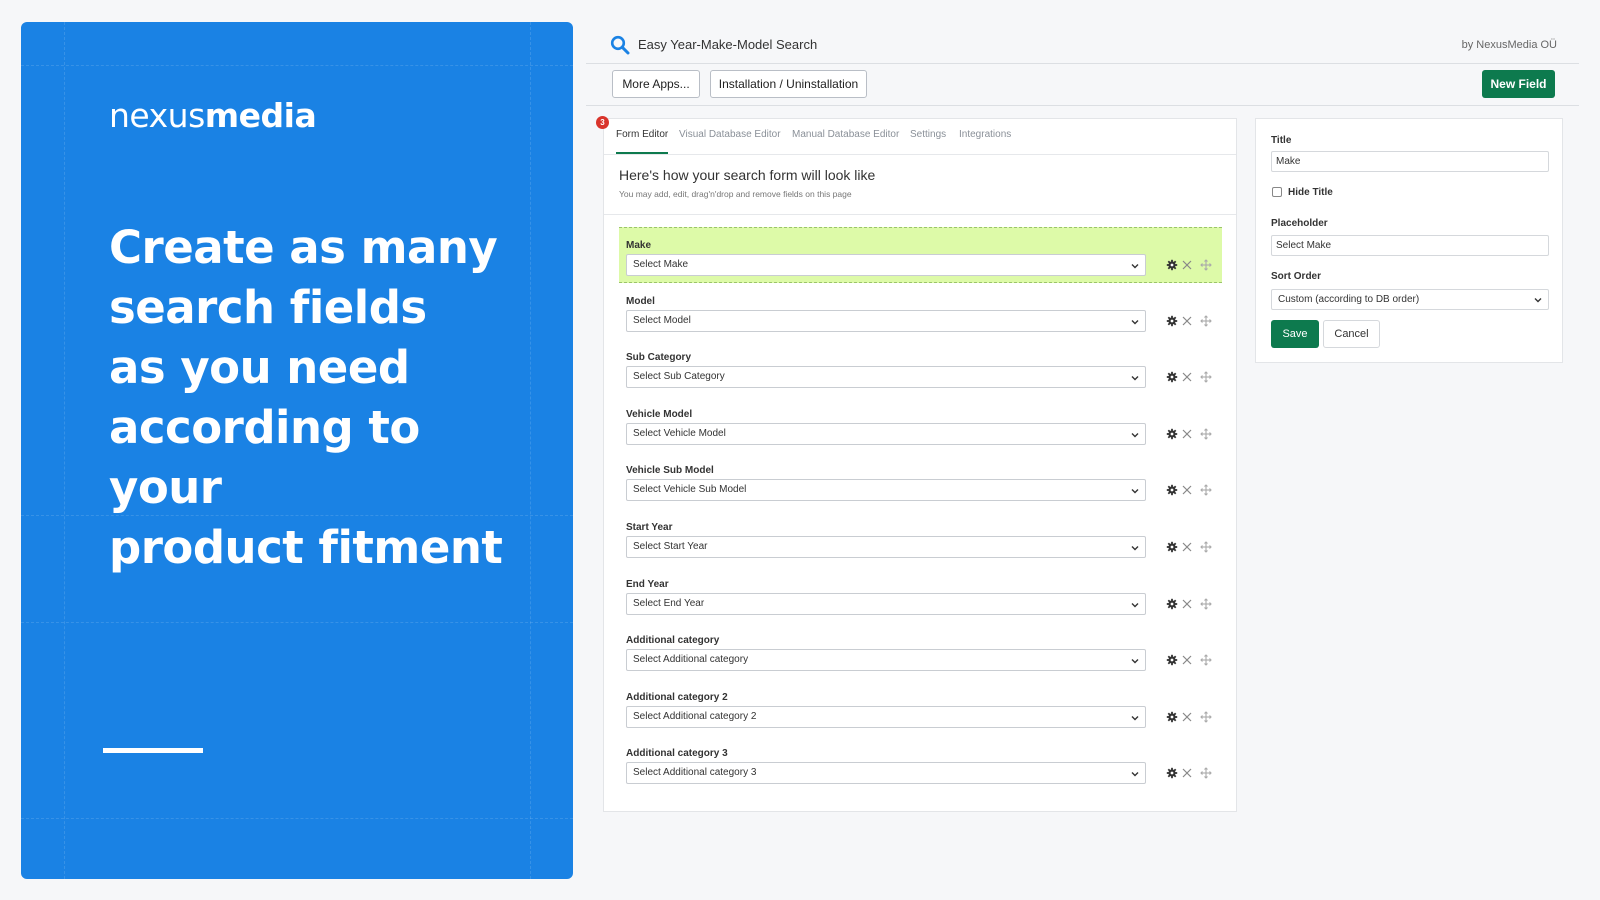 The image size is (1600, 900). What do you see at coordinates (670, 471) in the screenshot?
I see `field-label: Vehicle Sub Model` at bounding box center [670, 471].